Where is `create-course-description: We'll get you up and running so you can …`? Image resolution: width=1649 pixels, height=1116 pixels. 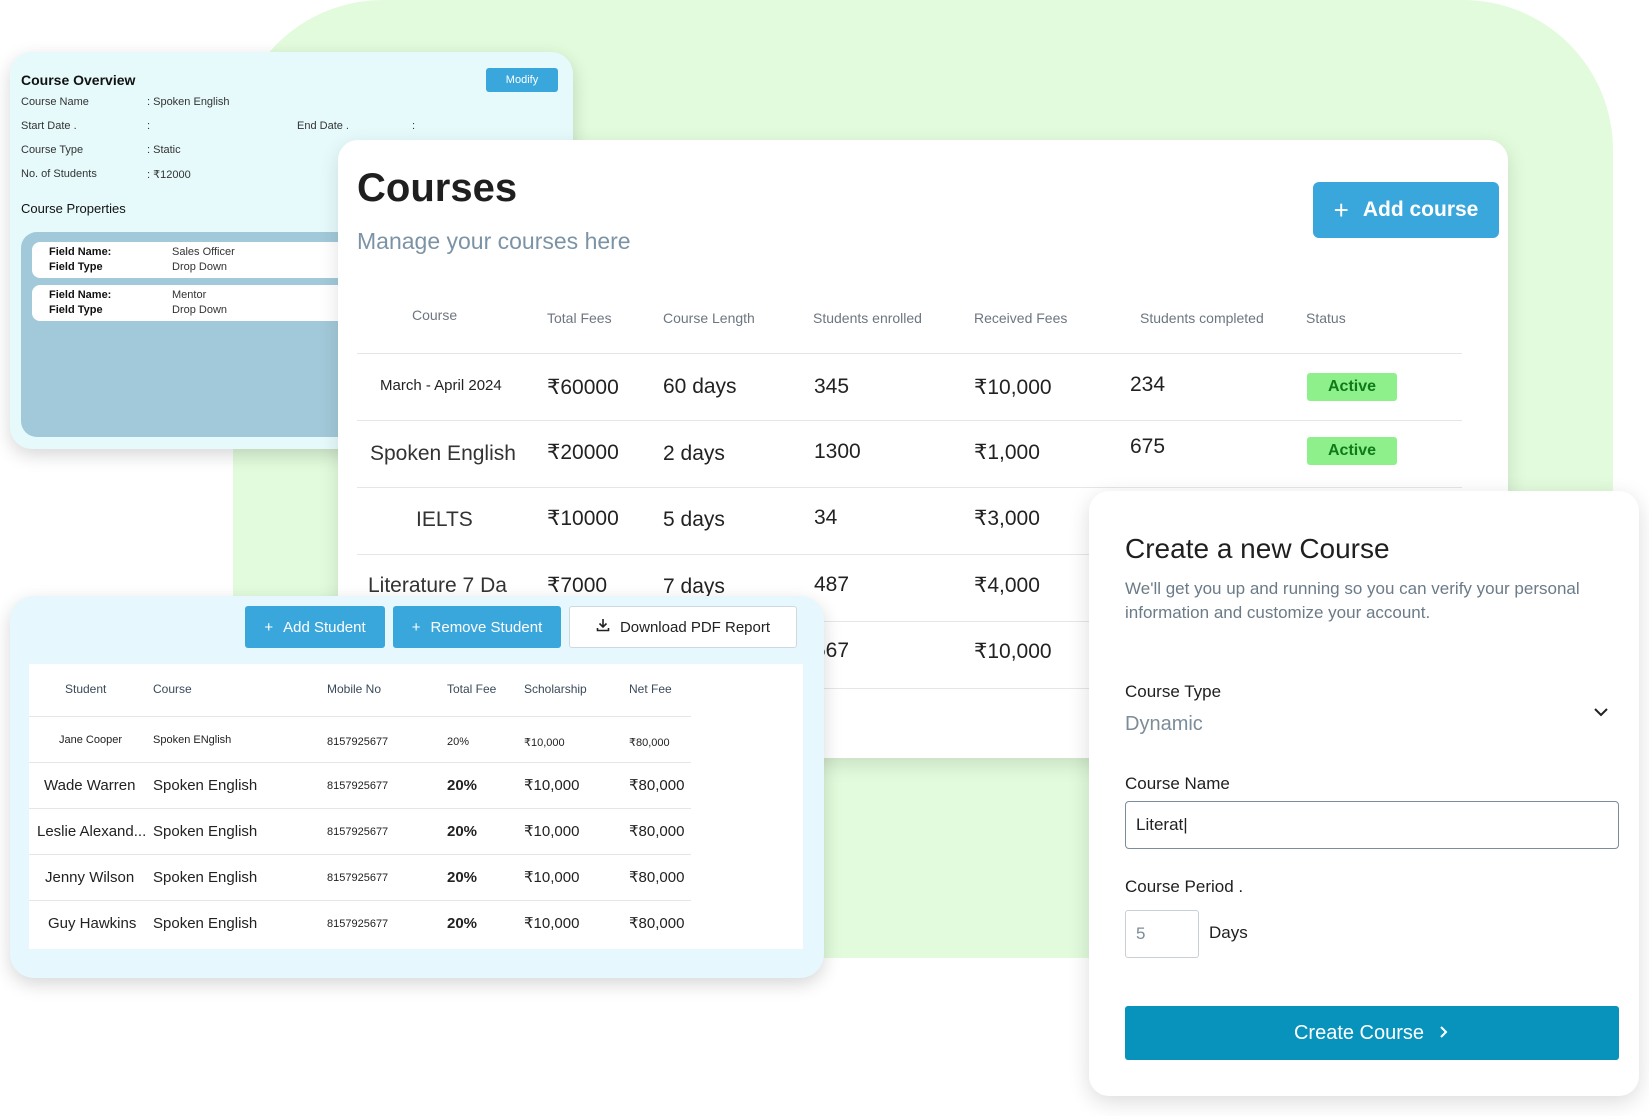
create-course-description: We'll get you up and running so you can … is located at coordinates (1352, 600).